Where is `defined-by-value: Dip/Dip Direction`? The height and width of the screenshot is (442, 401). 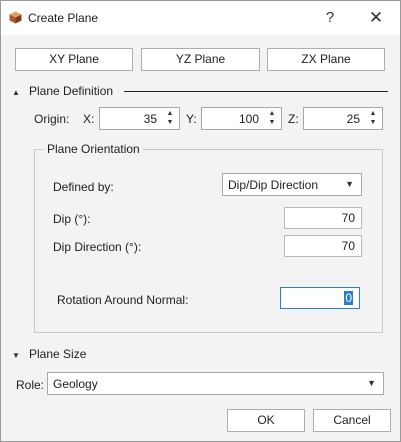
defined-by-value: Dip/Dip Direction is located at coordinates (273, 185).